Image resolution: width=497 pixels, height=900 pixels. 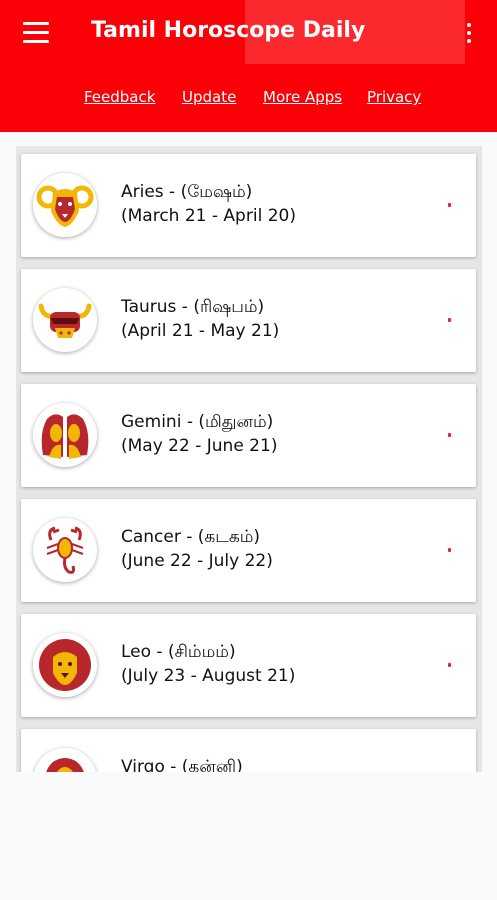 What do you see at coordinates (182, 764) in the screenshot?
I see `sign-name: Virgo - (கன்னி)` at bounding box center [182, 764].